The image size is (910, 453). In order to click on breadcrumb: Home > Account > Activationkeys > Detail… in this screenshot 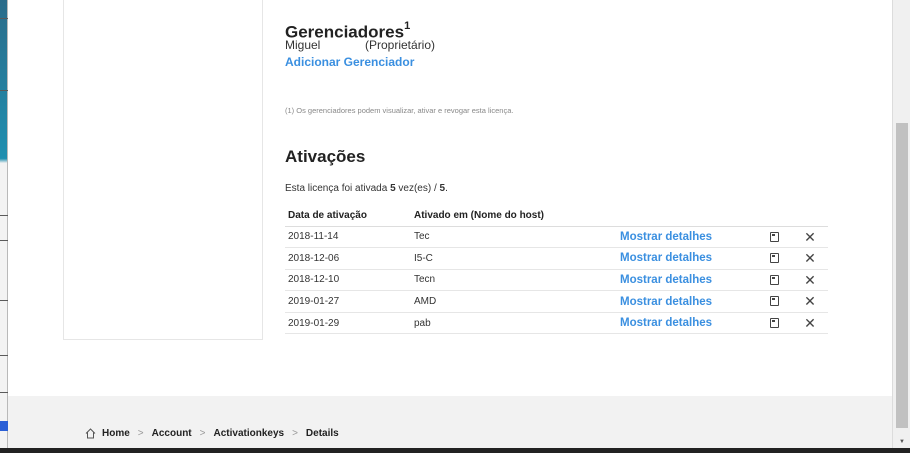, I will do `click(212, 433)`.